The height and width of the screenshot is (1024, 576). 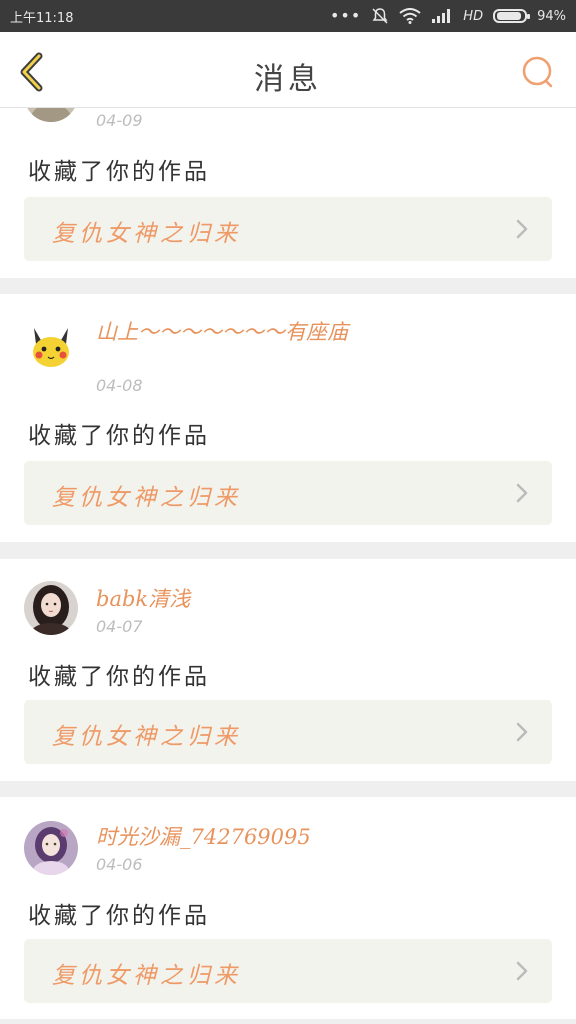 I want to click on page-title: 消息, so click(x=288, y=79).